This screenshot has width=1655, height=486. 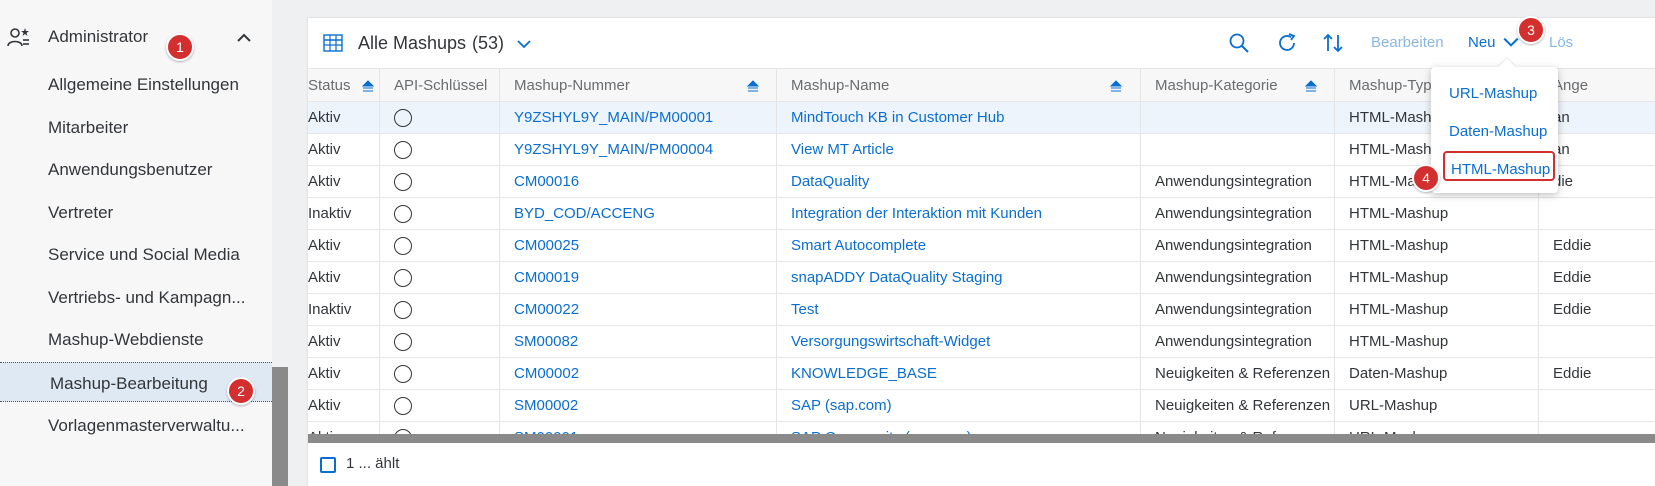 What do you see at coordinates (959, 406) in the screenshot?
I see `cell-name: SAP (sap.com)` at bounding box center [959, 406].